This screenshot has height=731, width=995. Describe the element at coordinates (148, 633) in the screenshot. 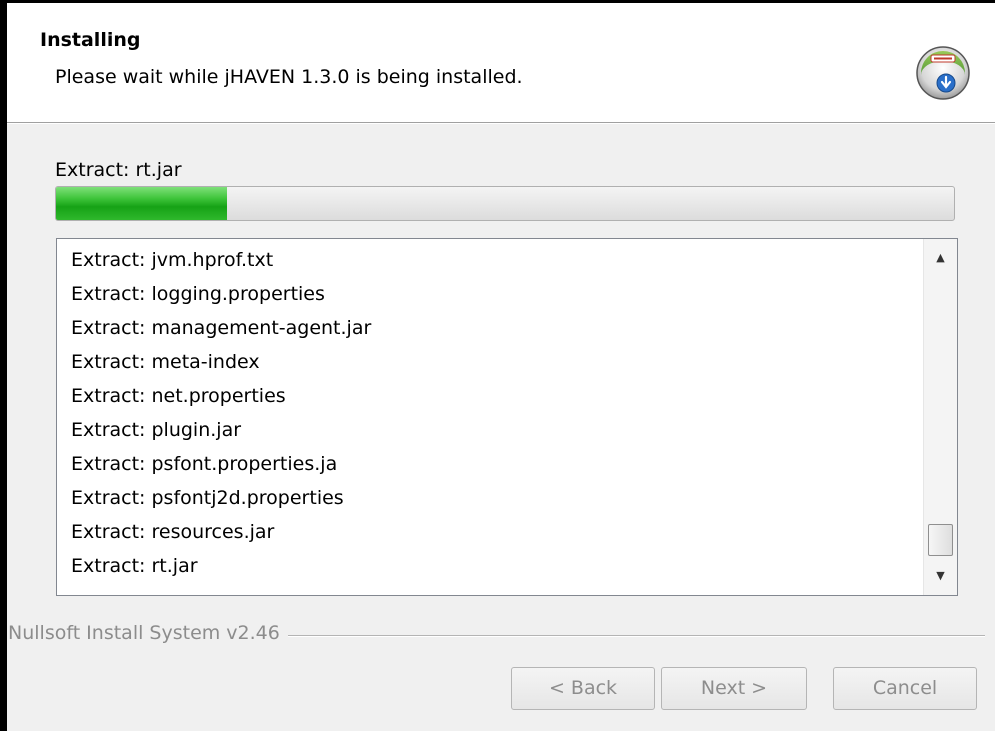

I see `installer-branding: Nullsoft Install System v2.46` at that location.